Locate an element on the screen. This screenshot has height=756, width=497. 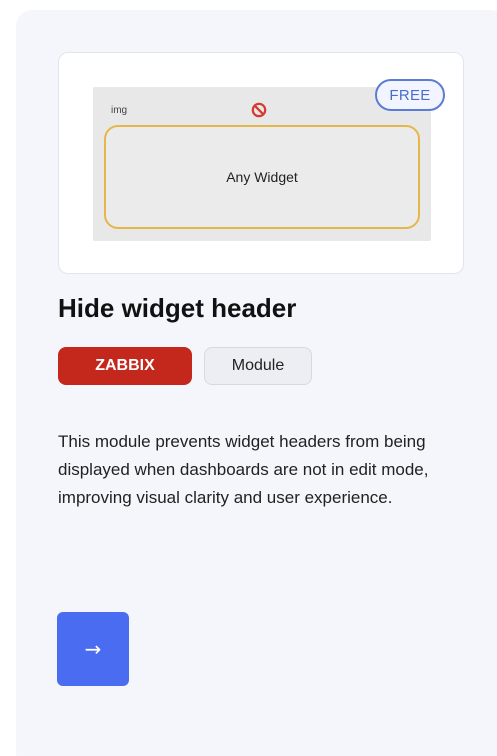
tag-zabbix: ZABBIX is located at coordinates (125, 366).